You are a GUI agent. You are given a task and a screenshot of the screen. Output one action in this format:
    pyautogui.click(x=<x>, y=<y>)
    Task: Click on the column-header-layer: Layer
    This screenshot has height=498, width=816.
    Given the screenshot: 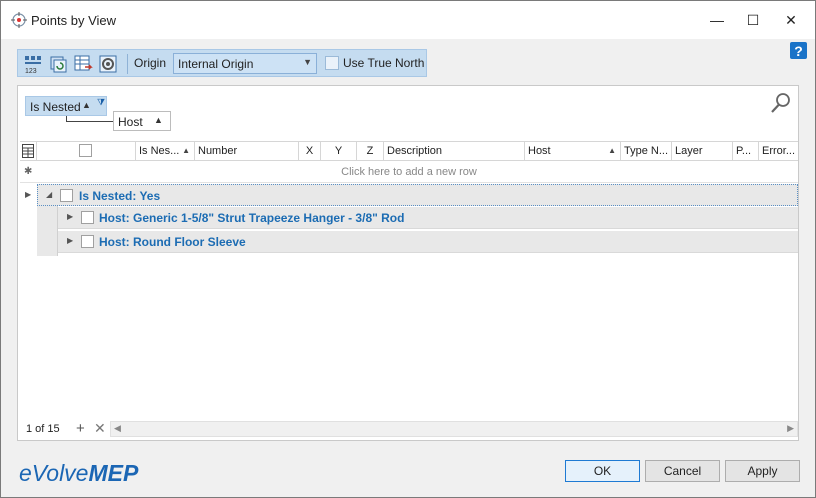 What is the action you would take?
    pyautogui.click(x=702, y=151)
    